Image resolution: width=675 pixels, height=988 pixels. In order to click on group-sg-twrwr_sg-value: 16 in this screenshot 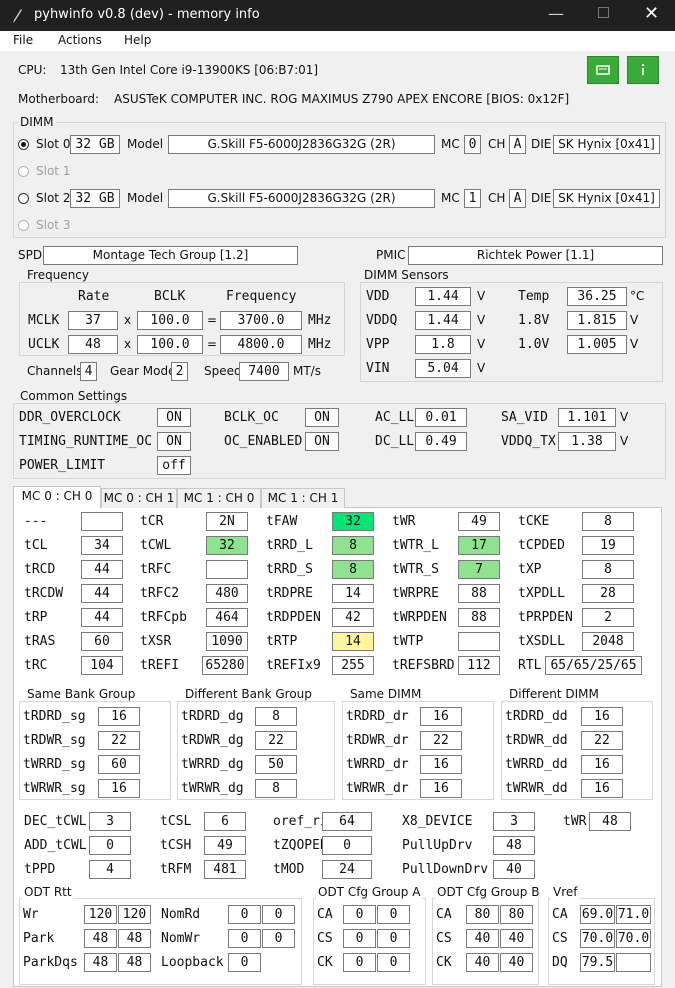, I will do `click(119, 788)`.